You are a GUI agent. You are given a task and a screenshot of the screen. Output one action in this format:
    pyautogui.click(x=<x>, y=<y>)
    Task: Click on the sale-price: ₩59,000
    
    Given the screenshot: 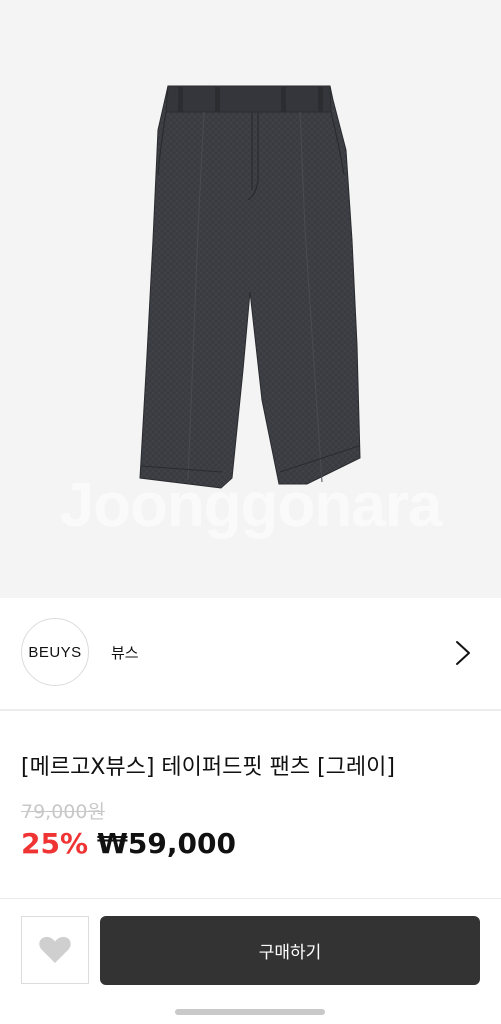 What is the action you would take?
    pyautogui.click(x=166, y=843)
    